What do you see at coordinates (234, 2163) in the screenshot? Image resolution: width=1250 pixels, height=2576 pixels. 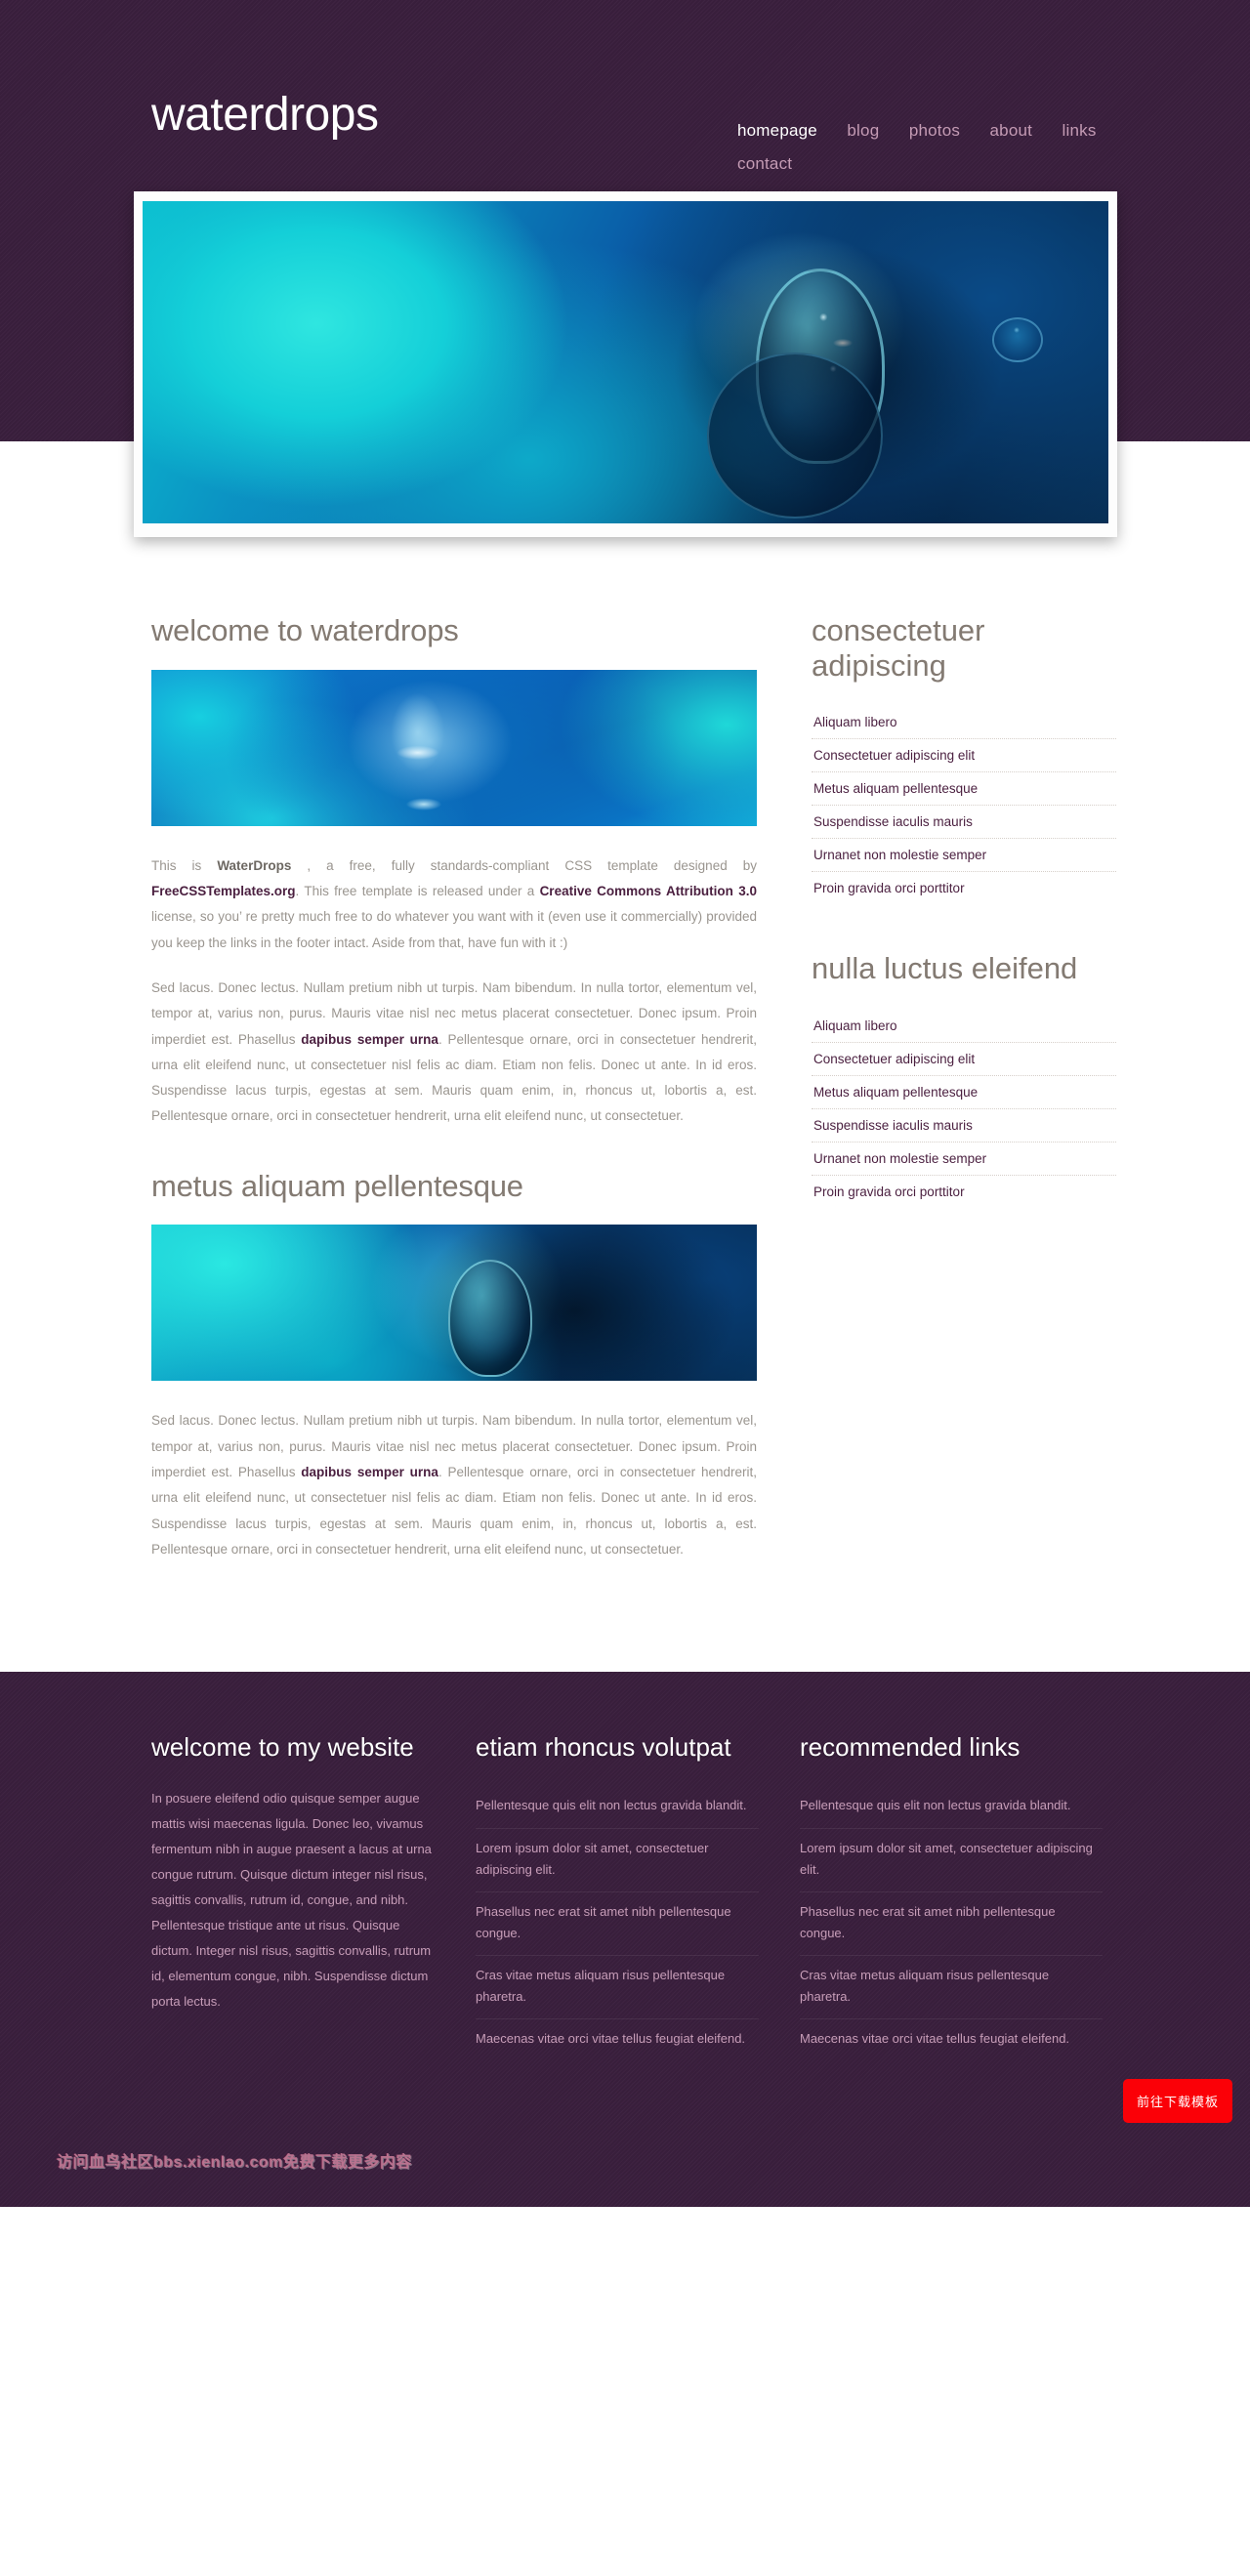 I see `watermark-text: 访问血鸟社区bbs.xienlao.com免费下载更多内容` at bounding box center [234, 2163].